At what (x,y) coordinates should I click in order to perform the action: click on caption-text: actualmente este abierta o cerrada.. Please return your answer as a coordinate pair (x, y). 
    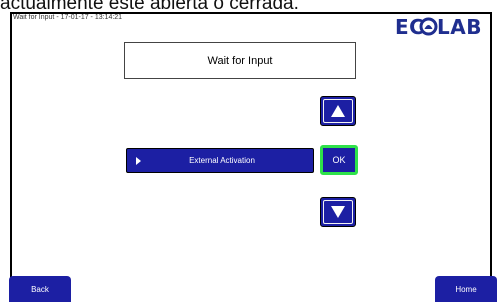
    Looking at the image, I should click on (149, 7).